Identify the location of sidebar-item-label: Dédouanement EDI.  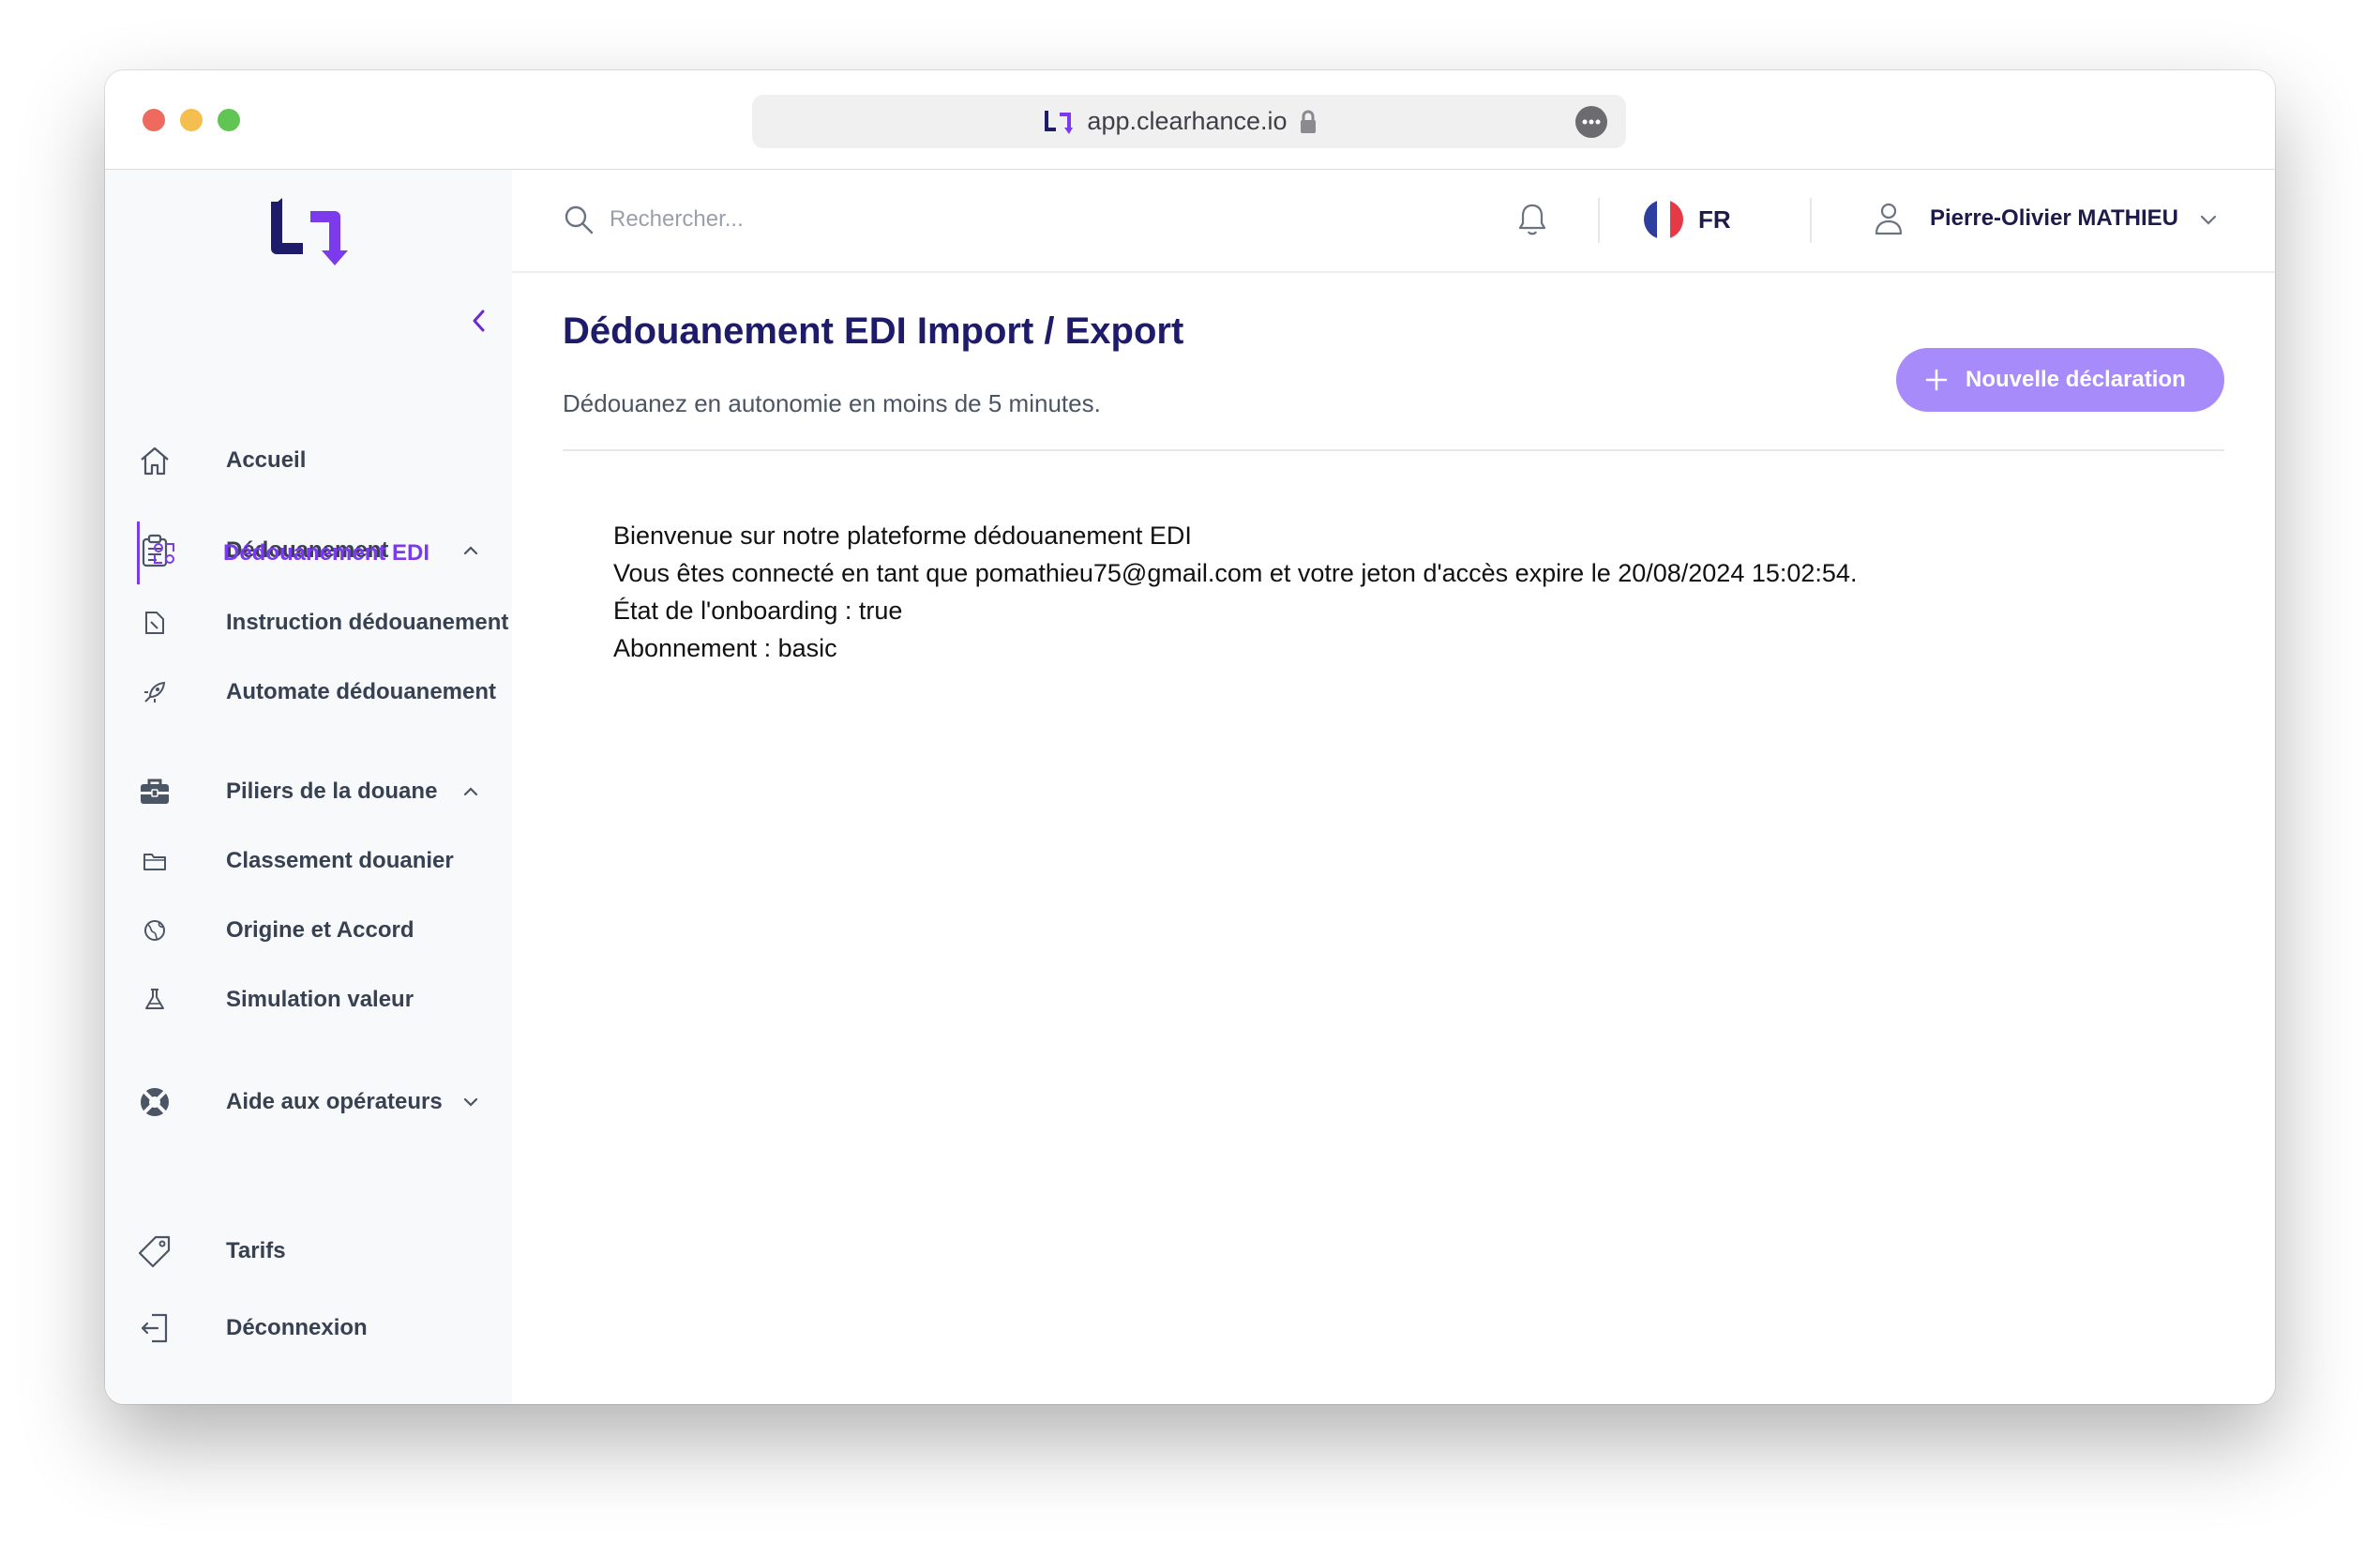
(326, 553).